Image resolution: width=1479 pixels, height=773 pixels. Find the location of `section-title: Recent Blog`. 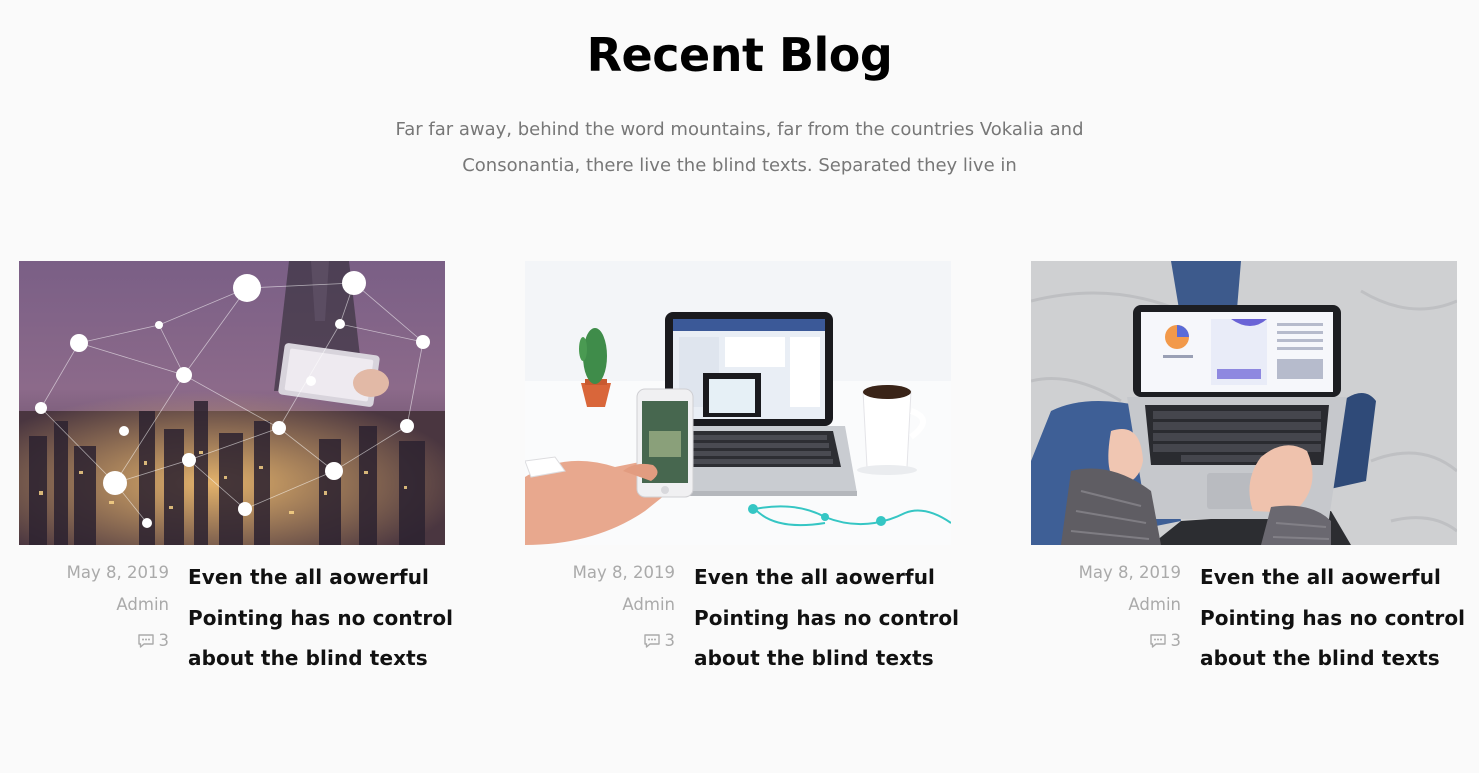

section-title: Recent Blog is located at coordinates (739, 55).